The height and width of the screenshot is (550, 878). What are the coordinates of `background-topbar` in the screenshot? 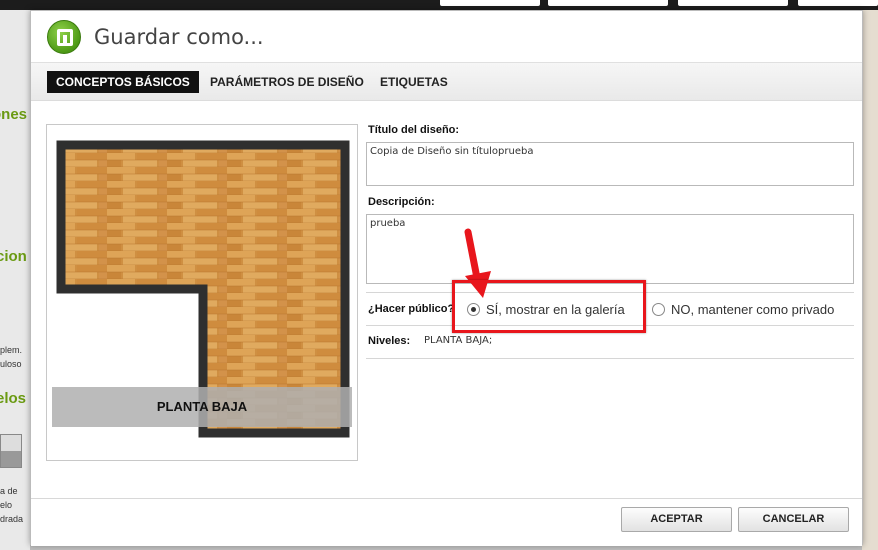 It's located at (439, 5).